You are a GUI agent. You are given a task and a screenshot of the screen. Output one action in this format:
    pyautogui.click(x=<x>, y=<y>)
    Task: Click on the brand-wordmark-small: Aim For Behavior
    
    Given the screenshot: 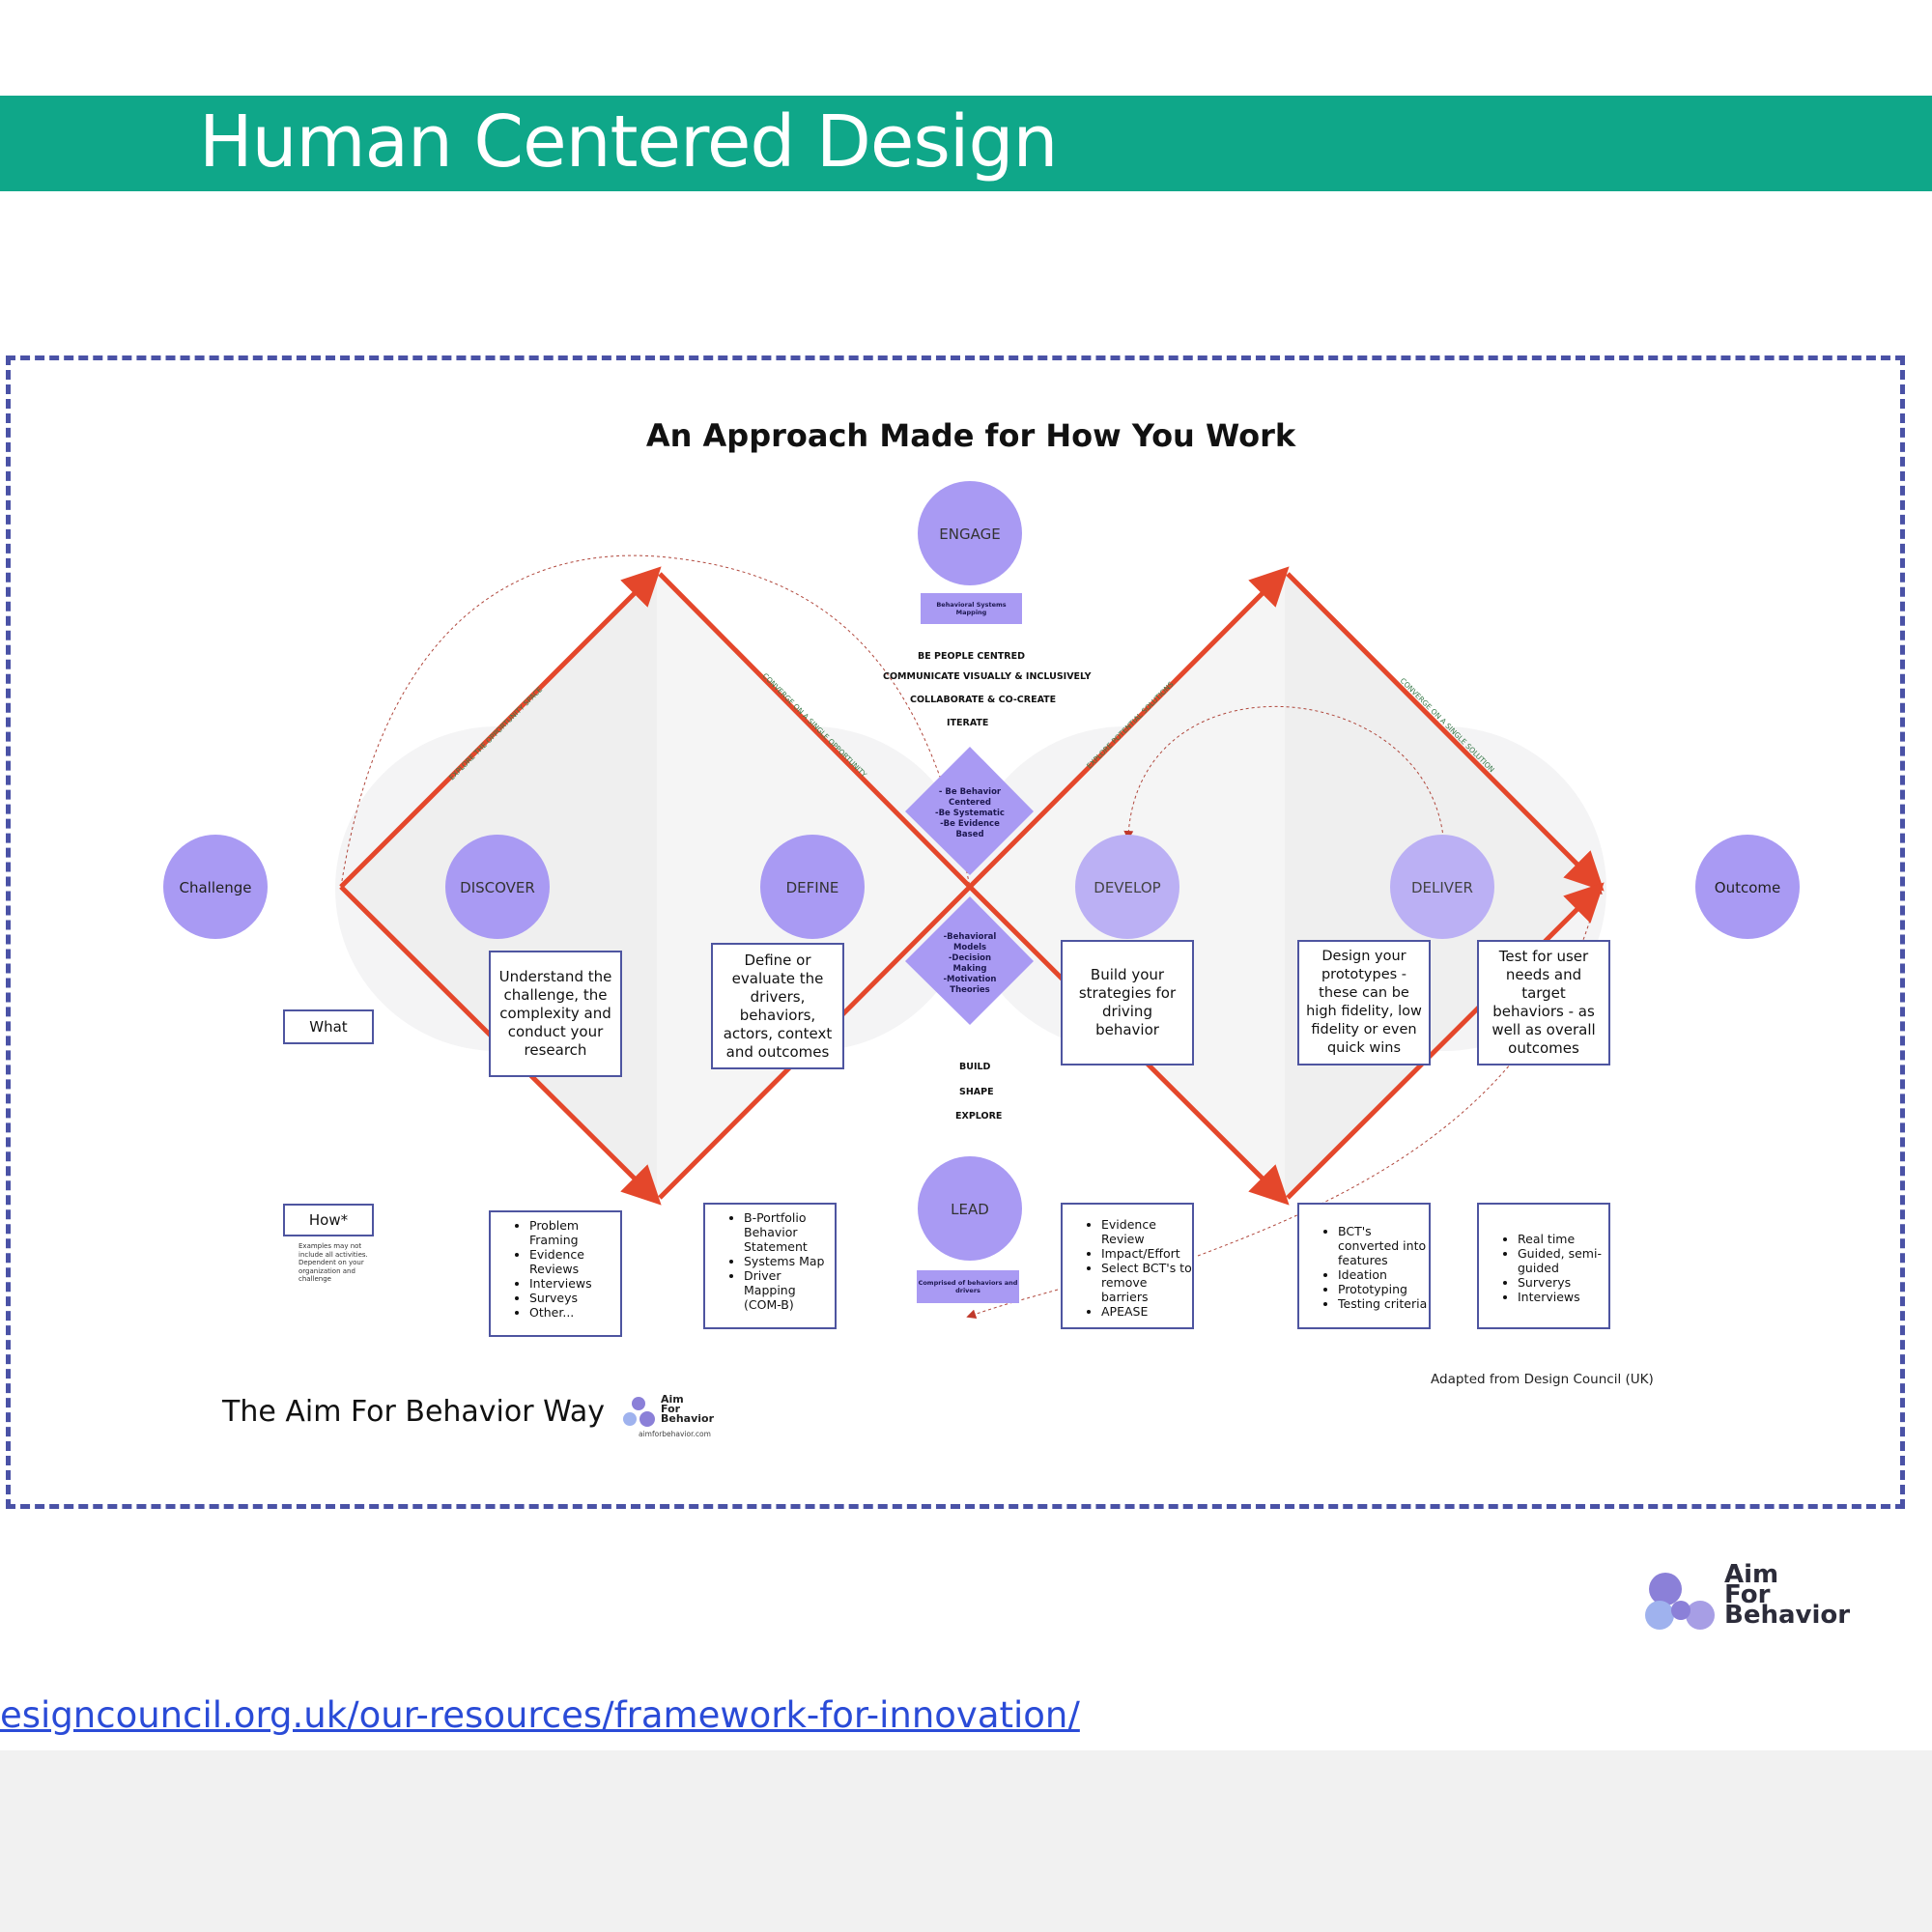 What is the action you would take?
    pyautogui.click(x=688, y=1409)
    